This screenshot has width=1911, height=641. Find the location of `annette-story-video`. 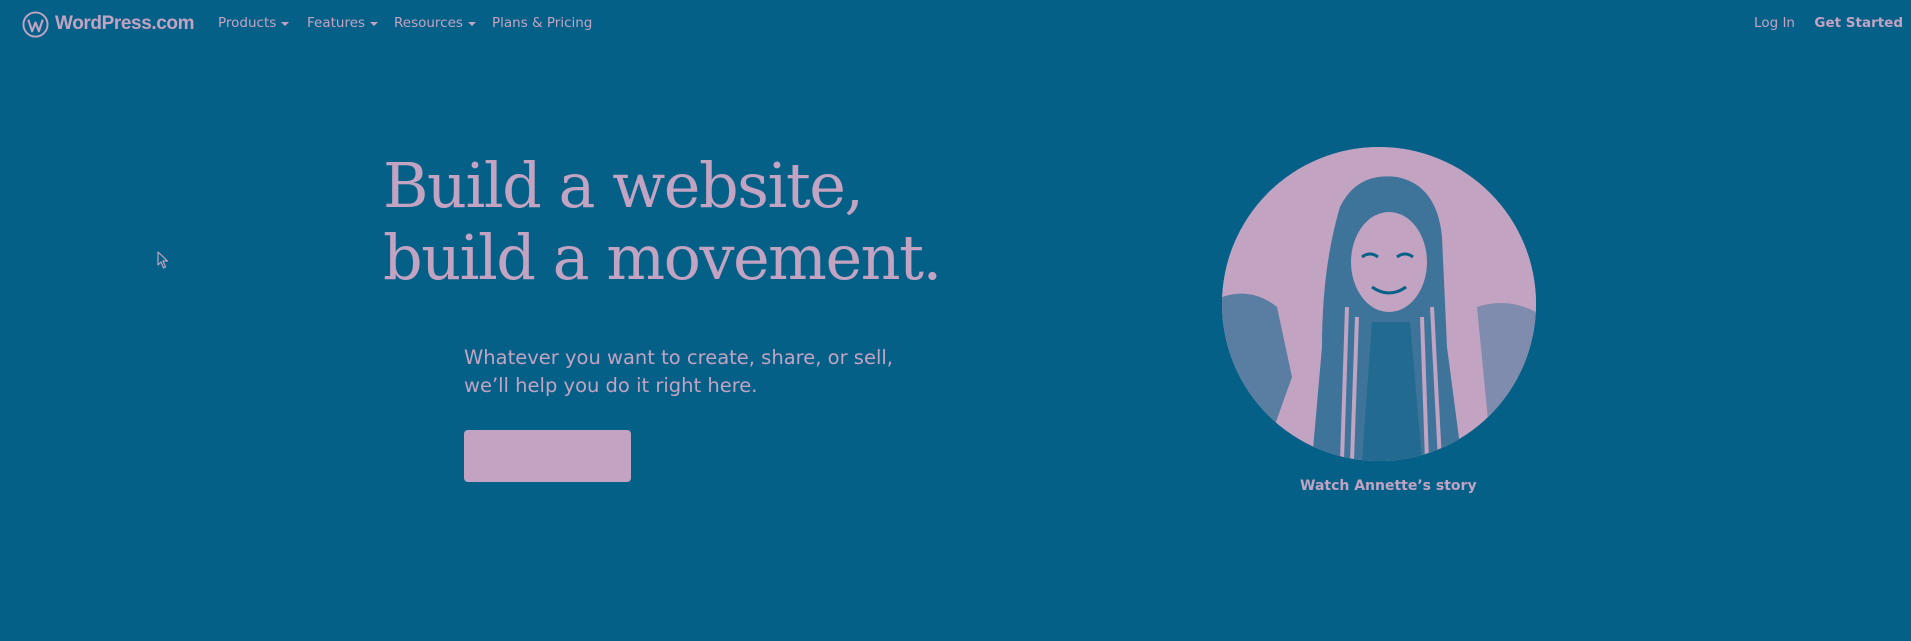

annette-story-video is located at coordinates (1379, 304).